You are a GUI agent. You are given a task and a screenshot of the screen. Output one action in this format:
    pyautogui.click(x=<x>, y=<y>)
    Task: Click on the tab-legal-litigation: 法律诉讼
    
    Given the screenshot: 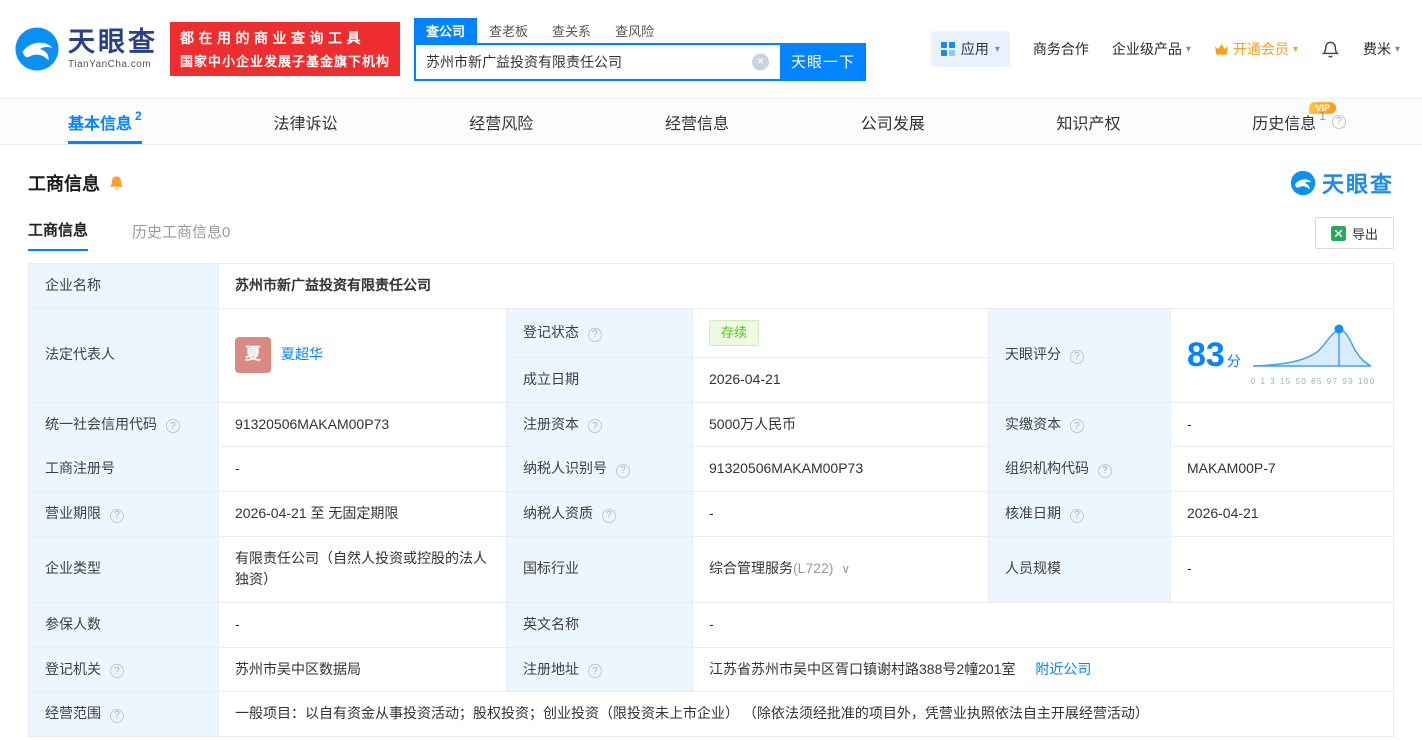 What is the action you would take?
    pyautogui.click(x=305, y=121)
    